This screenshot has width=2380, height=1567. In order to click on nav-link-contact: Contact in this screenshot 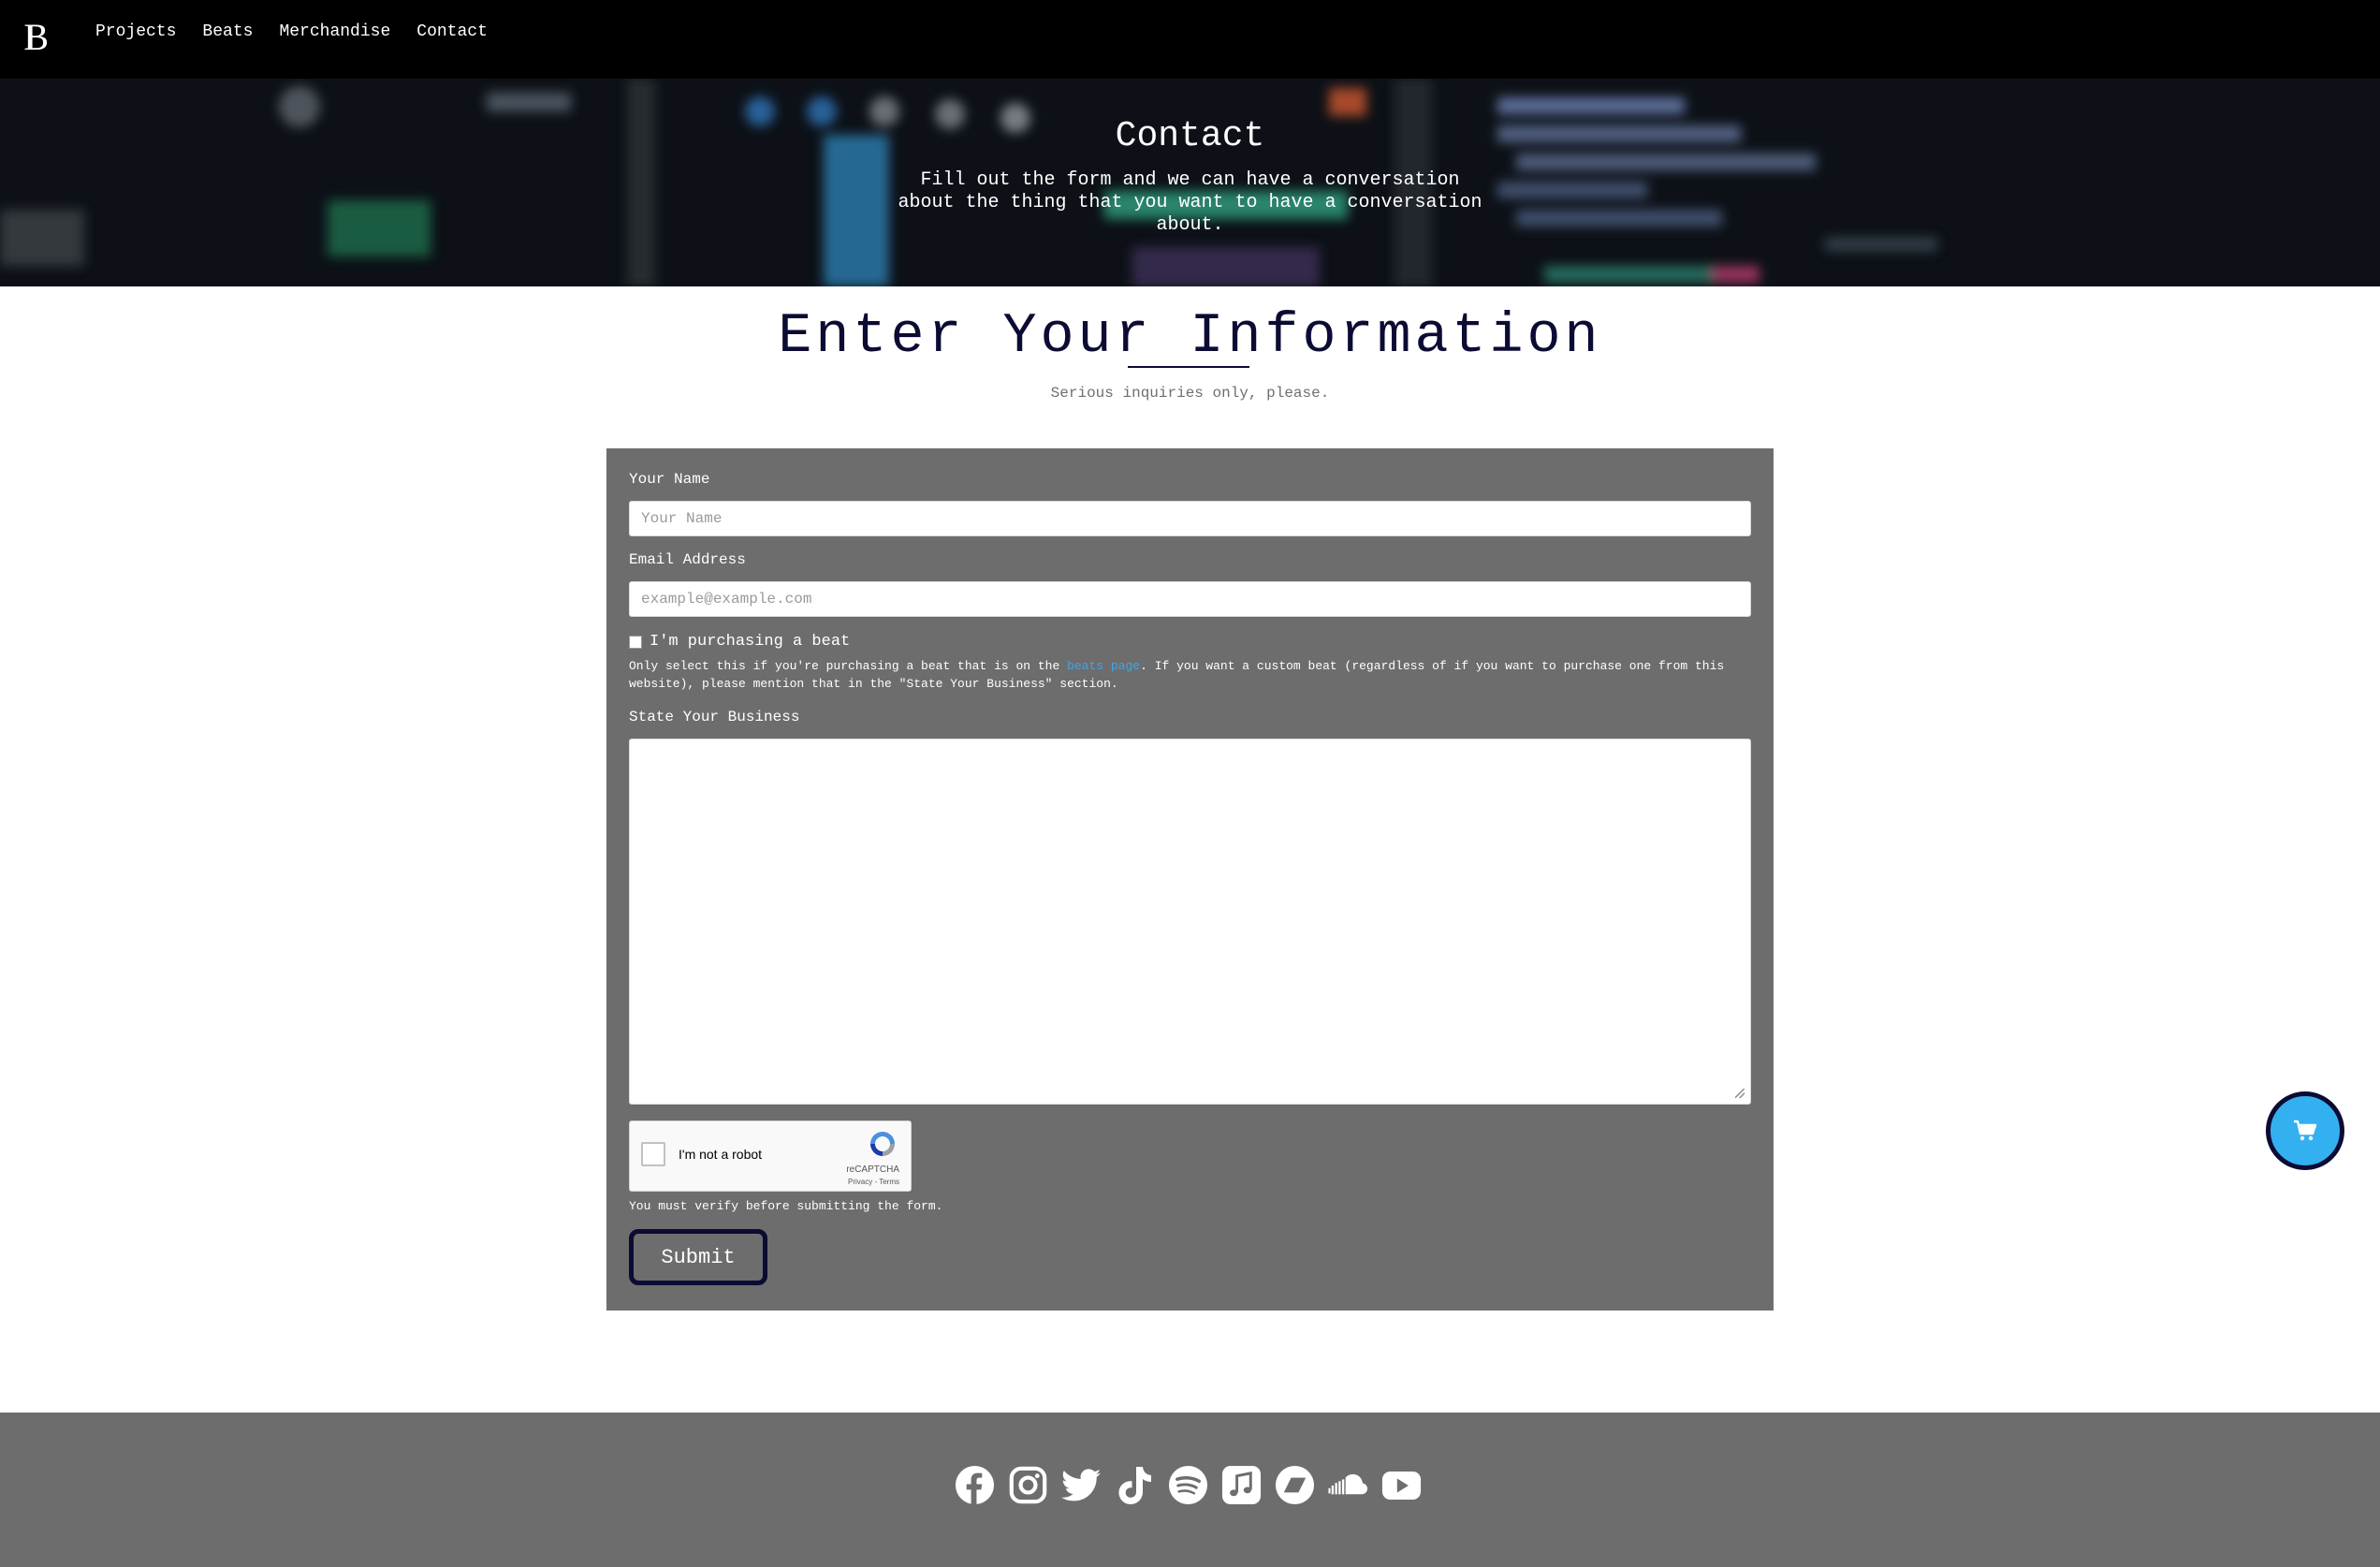, I will do `click(452, 31)`.